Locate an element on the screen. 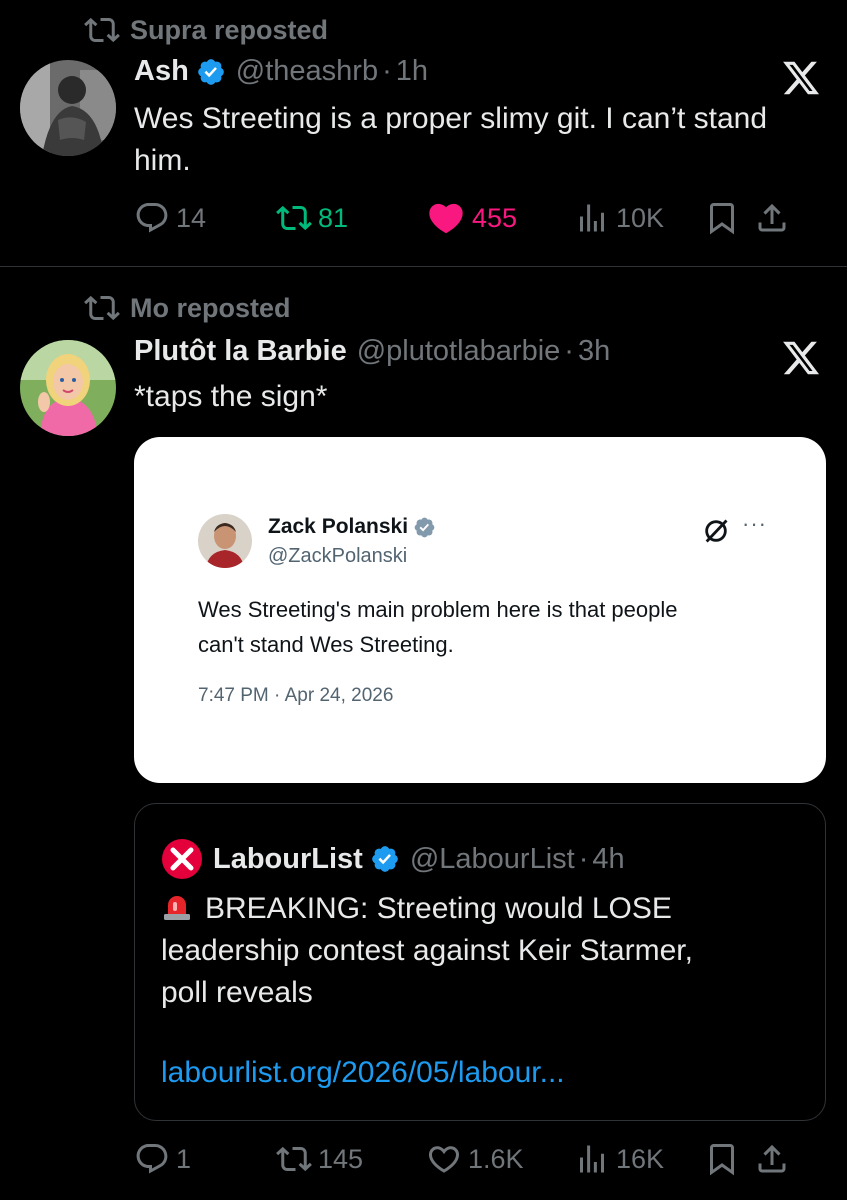 The image size is (847, 1200). author-name: Ash is located at coordinates (161, 71).